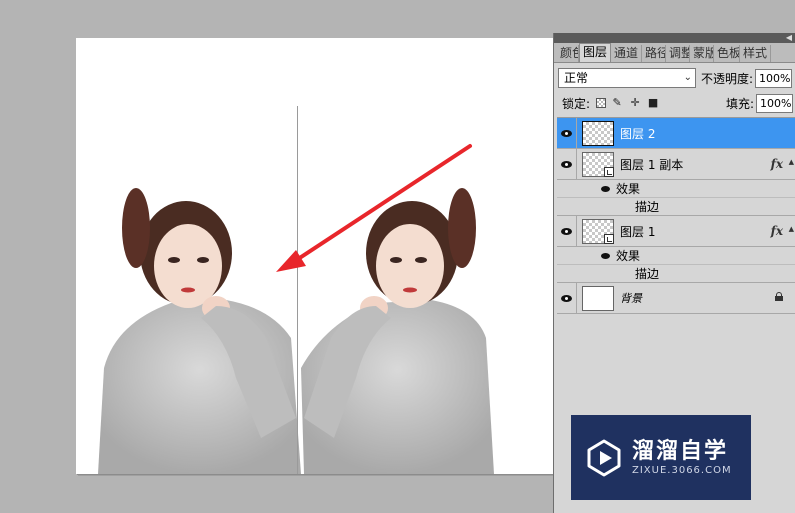 This screenshot has width=795, height=513. I want to click on tab-adjustments: 调整, so click(678, 53).